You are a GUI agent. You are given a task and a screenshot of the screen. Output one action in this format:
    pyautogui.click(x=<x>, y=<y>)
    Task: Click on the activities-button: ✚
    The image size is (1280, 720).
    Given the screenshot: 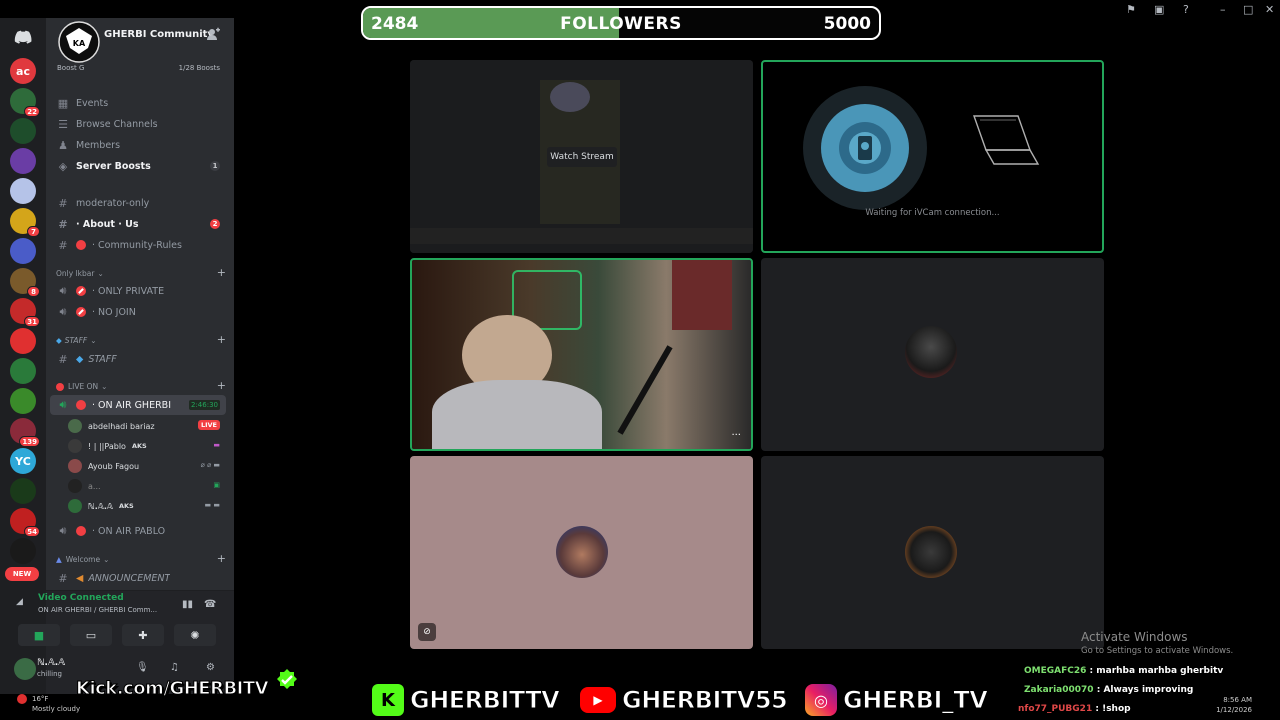 What is the action you would take?
    pyautogui.click(x=143, y=635)
    